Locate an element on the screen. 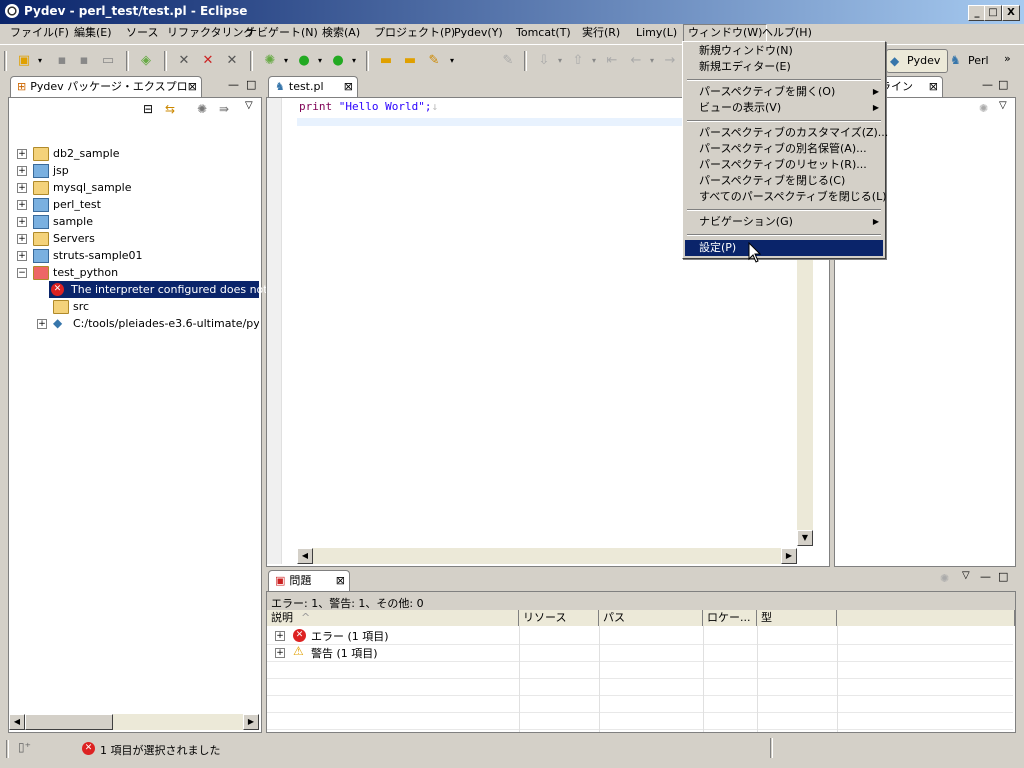 This screenshot has height=768, width=1024. menu-source: ソース is located at coordinates (142, 33).